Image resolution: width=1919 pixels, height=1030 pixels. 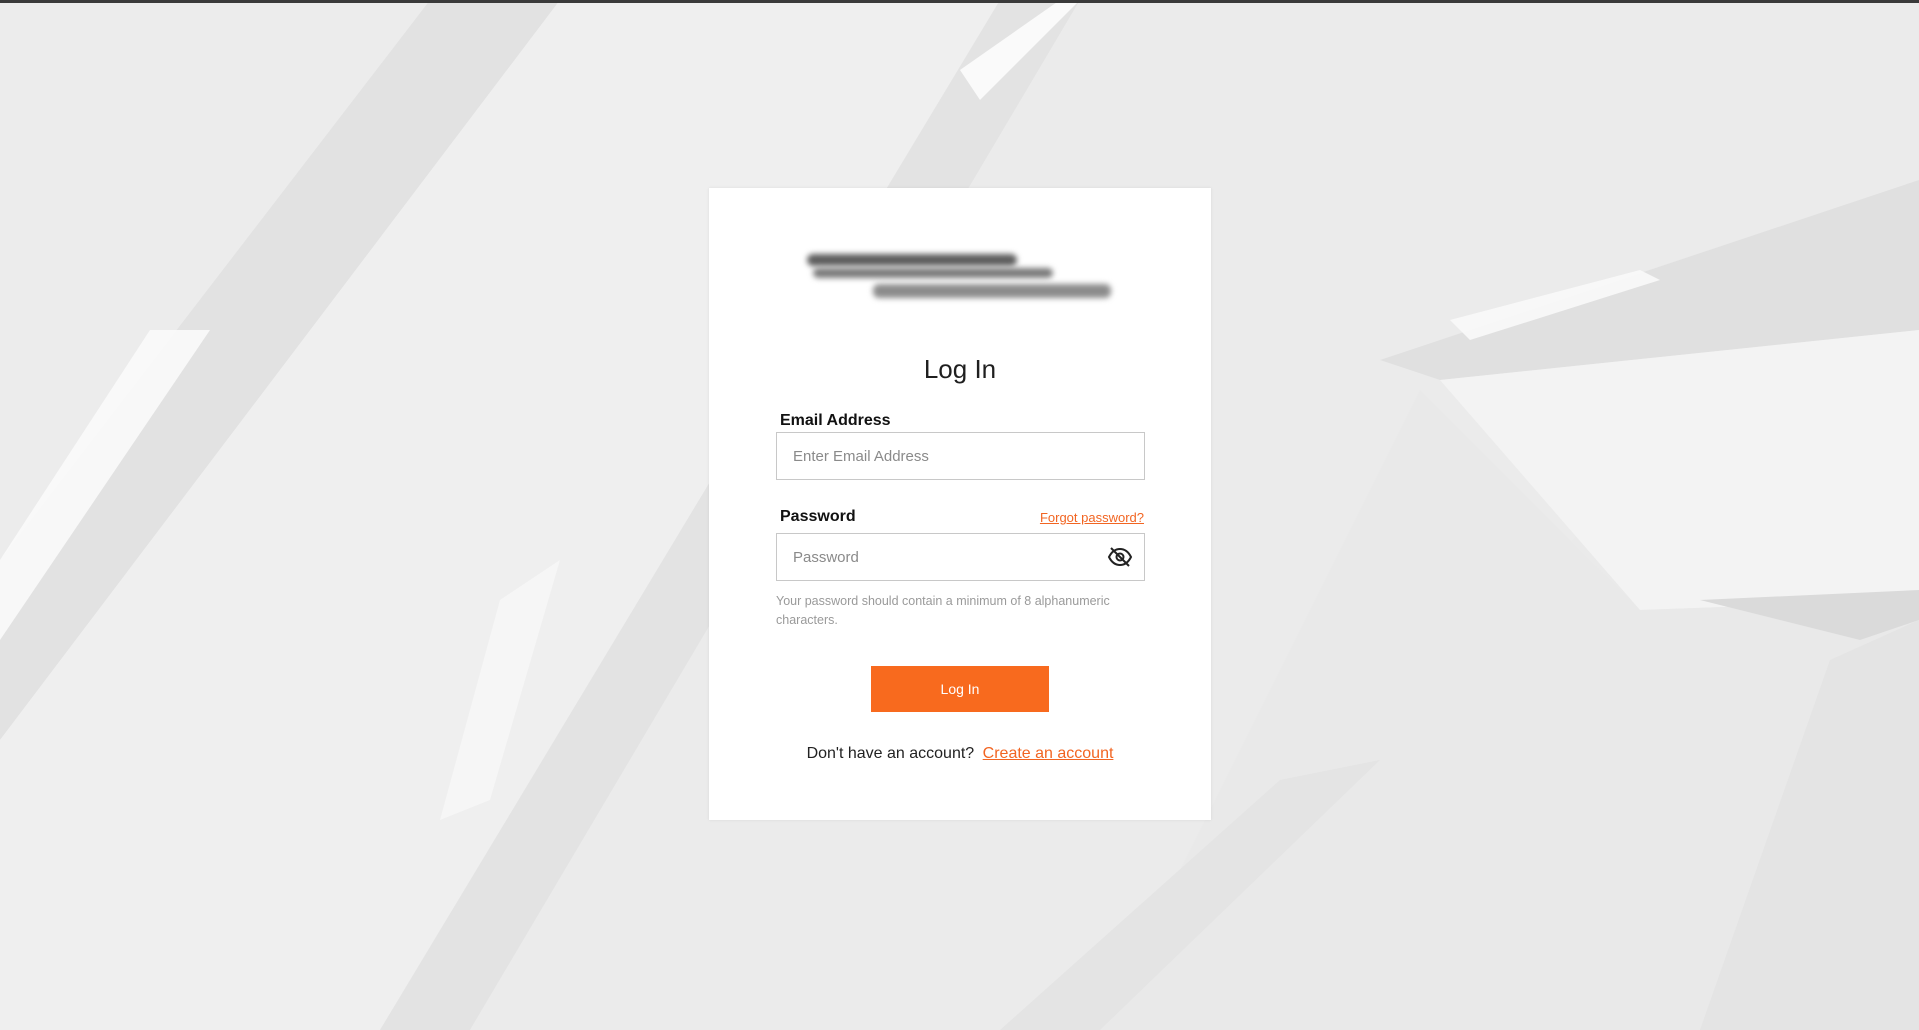 What do you see at coordinates (835, 420) in the screenshot?
I see `email-label: Email Address` at bounding box center [835, 420].